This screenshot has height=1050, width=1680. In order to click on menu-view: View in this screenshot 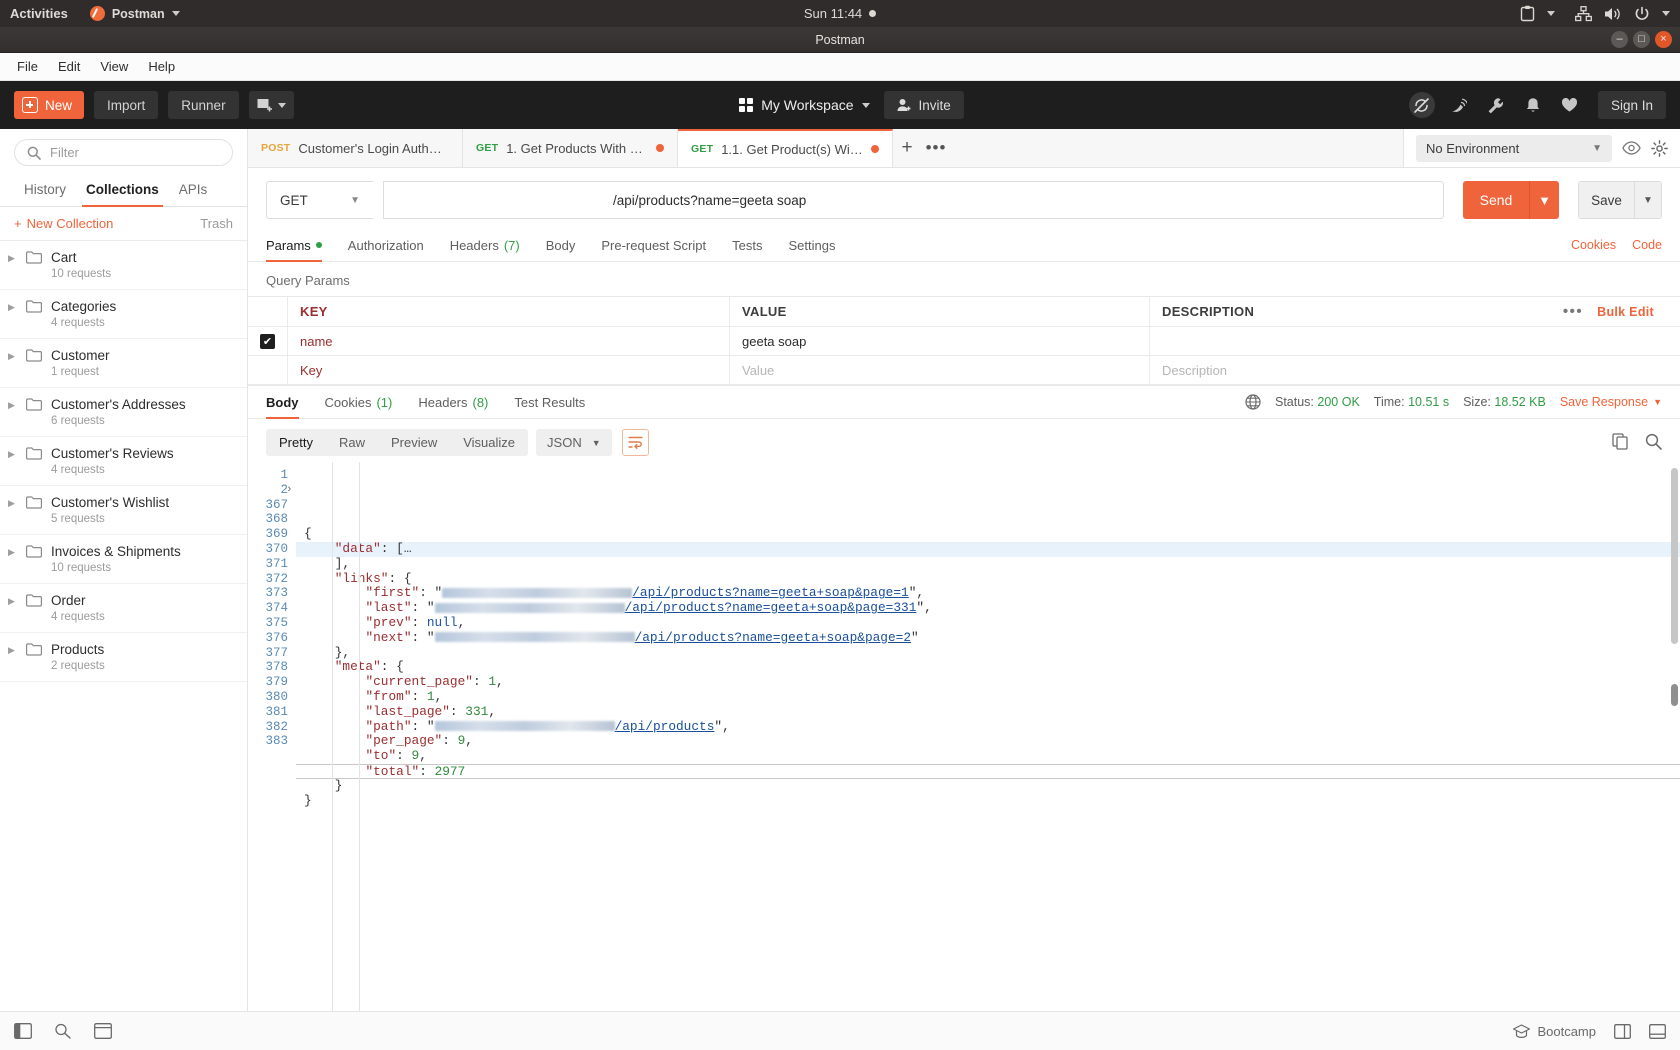, I will do `click(114, 66)`.